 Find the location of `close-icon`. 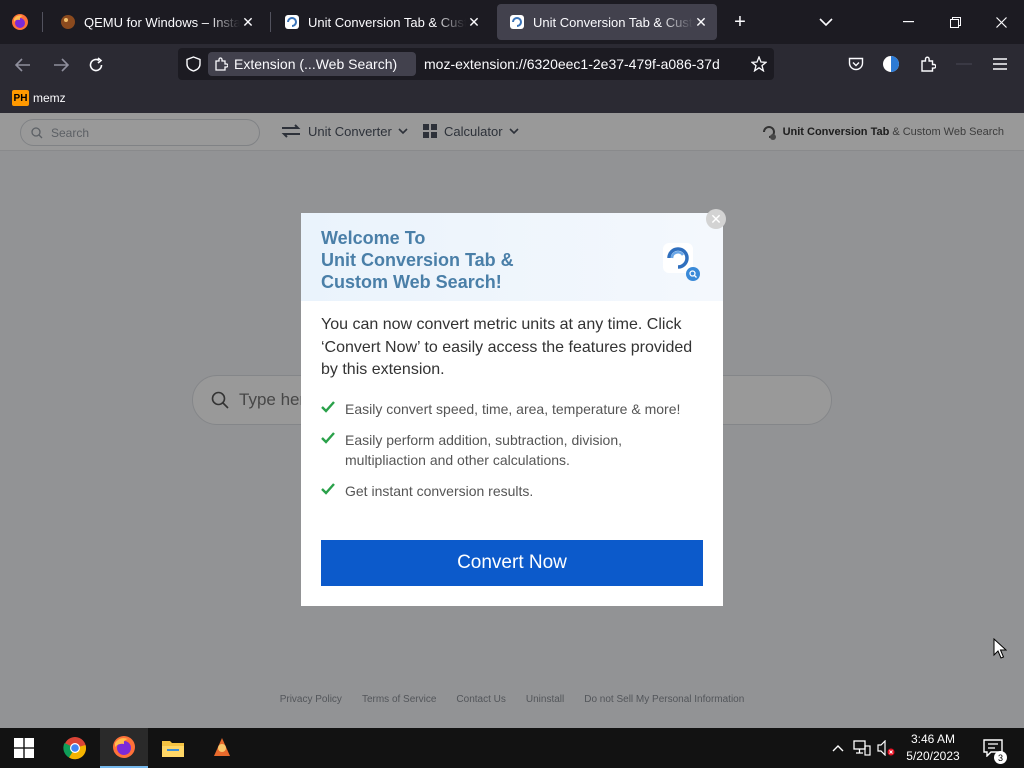

close-icon is located at coordinates (1001, 22).